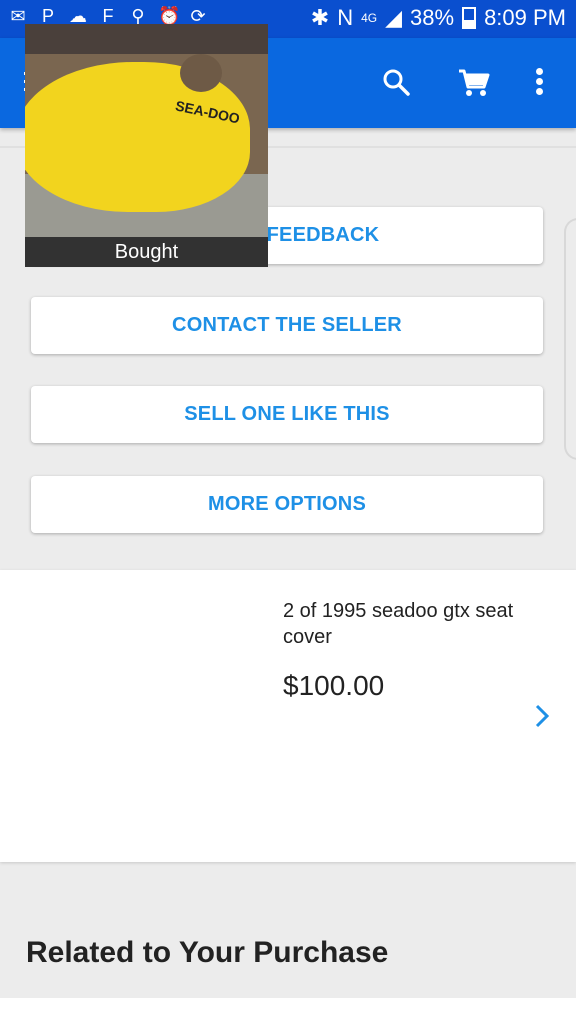 The width and height of the screenshot is (576, 1024). What do you see at coordinates (207, 952) in the screenshot?
I see `related-section-title: Related to Your Purchase` at bounding box center [207, 952].